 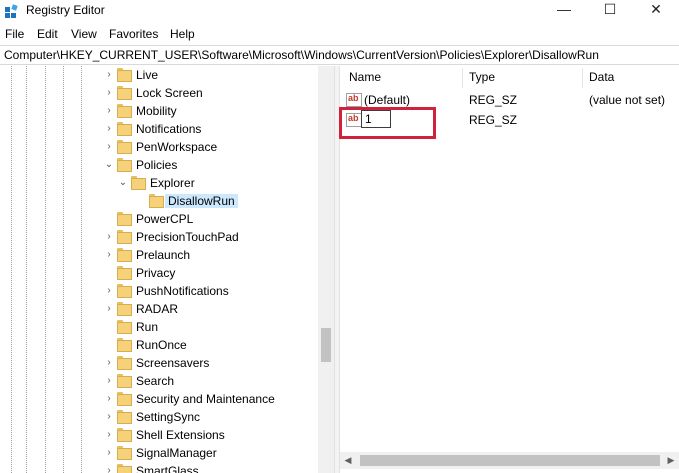 I want to click on menu-favorites: Favorites, so click(x=133, y=34).